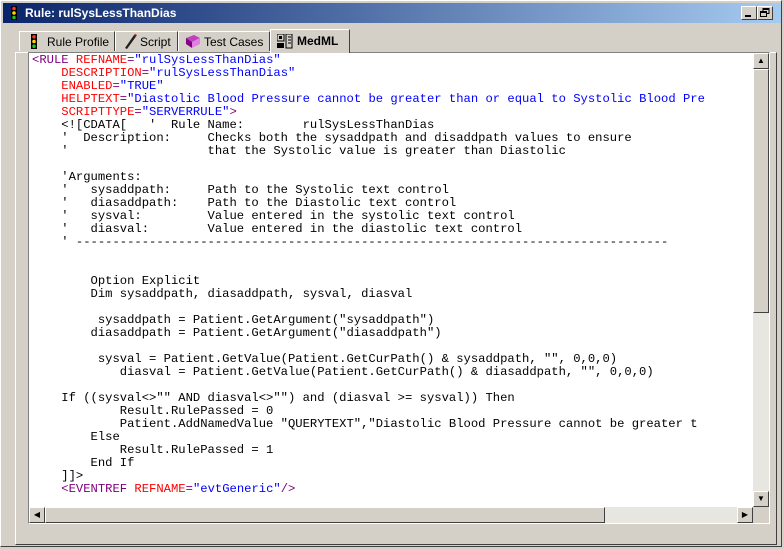 The width and height of the screenshot is (784, 549). What do you see at coordinates (185, 112) in the screenshot?
I see `code-token: "SERVERRULE"` at bounding box center [185, 112].